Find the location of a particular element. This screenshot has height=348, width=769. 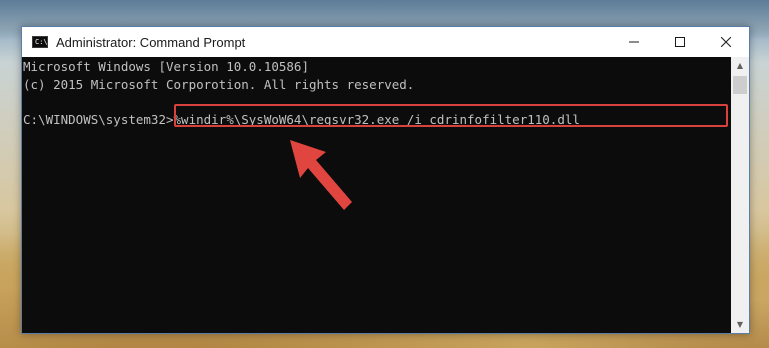

close-button is located at coordinates (726, 42).